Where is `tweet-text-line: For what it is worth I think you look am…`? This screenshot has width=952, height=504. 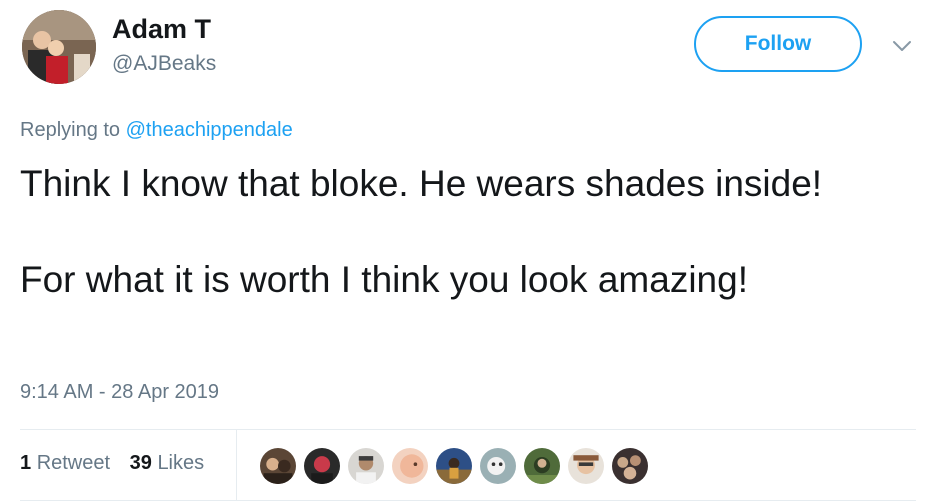
tweet-text-line: For what it is worth I think you look am… is located at coordinates (384, 279).